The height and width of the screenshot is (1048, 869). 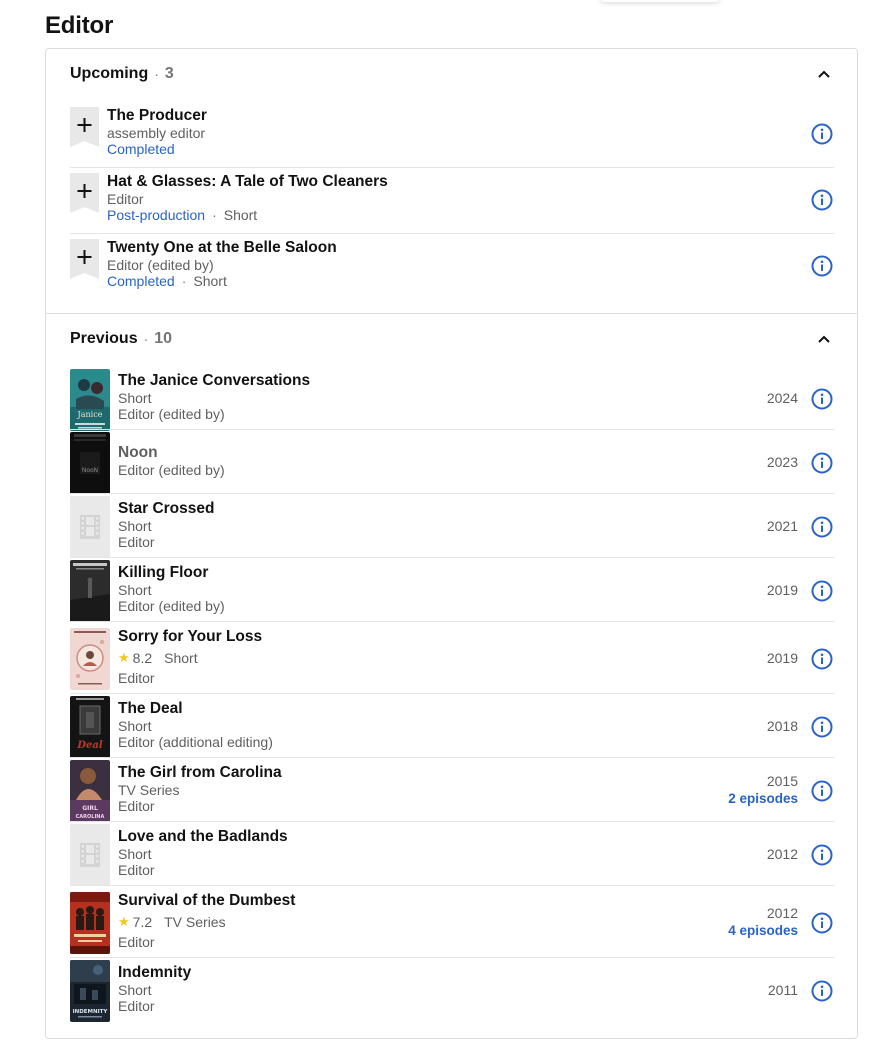 What do you see at coordinates (91, 1012) in the screenshot?
I see `svg-text: INDEMNITY` at bounding box center [91, 1012].